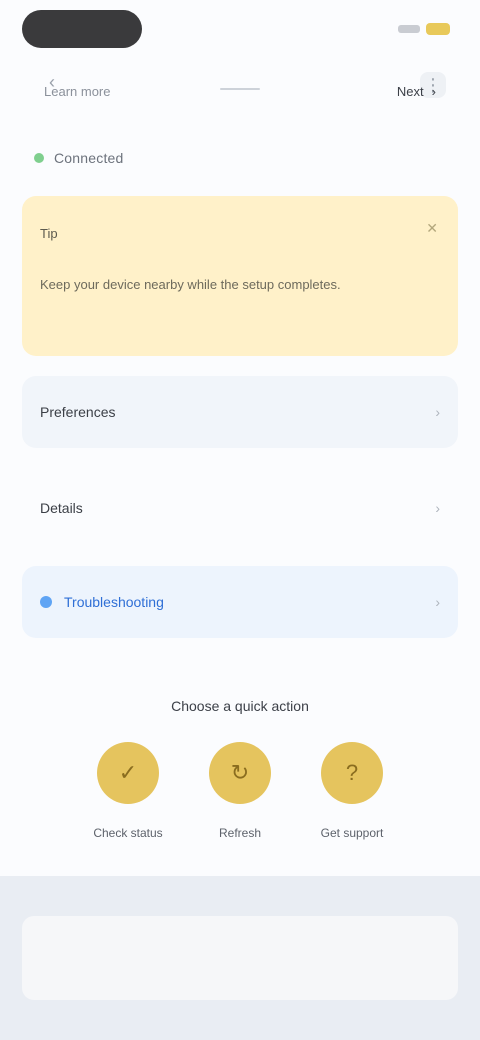  What do you see at coordinates (128, 833) in the screenshot?
I see `action-label: Check status` at bounding box center [128, 833].